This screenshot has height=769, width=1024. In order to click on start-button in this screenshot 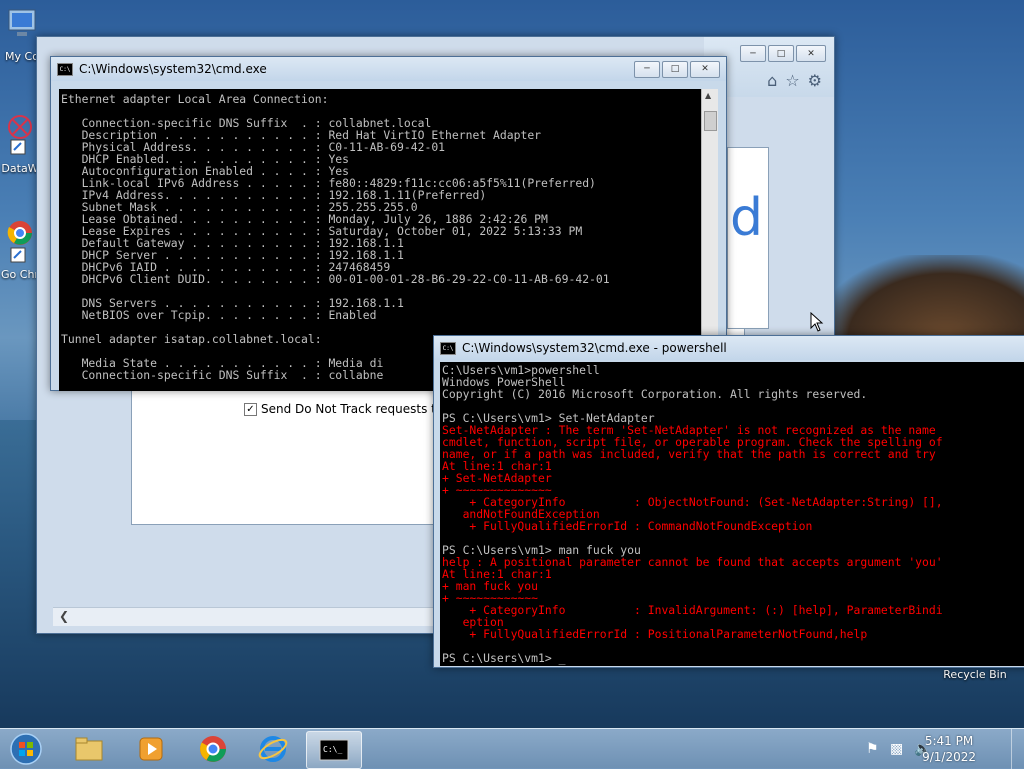, I will do `click(26, 749)`.